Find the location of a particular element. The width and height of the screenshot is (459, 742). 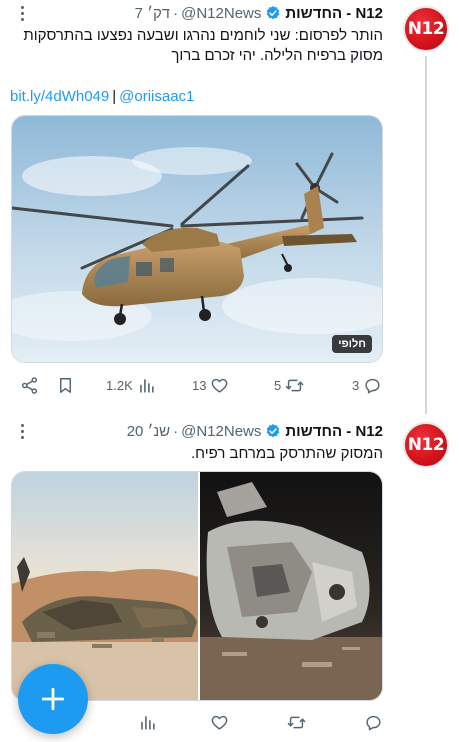

bookmark-button is located at coordinates (65, 385).